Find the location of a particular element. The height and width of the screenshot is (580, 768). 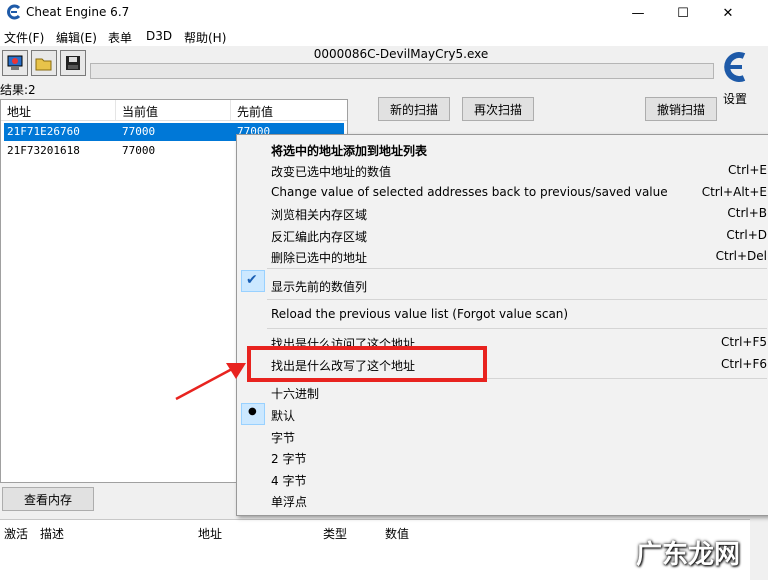

menu-d3d: D3D is located at coordinates (159, 36).